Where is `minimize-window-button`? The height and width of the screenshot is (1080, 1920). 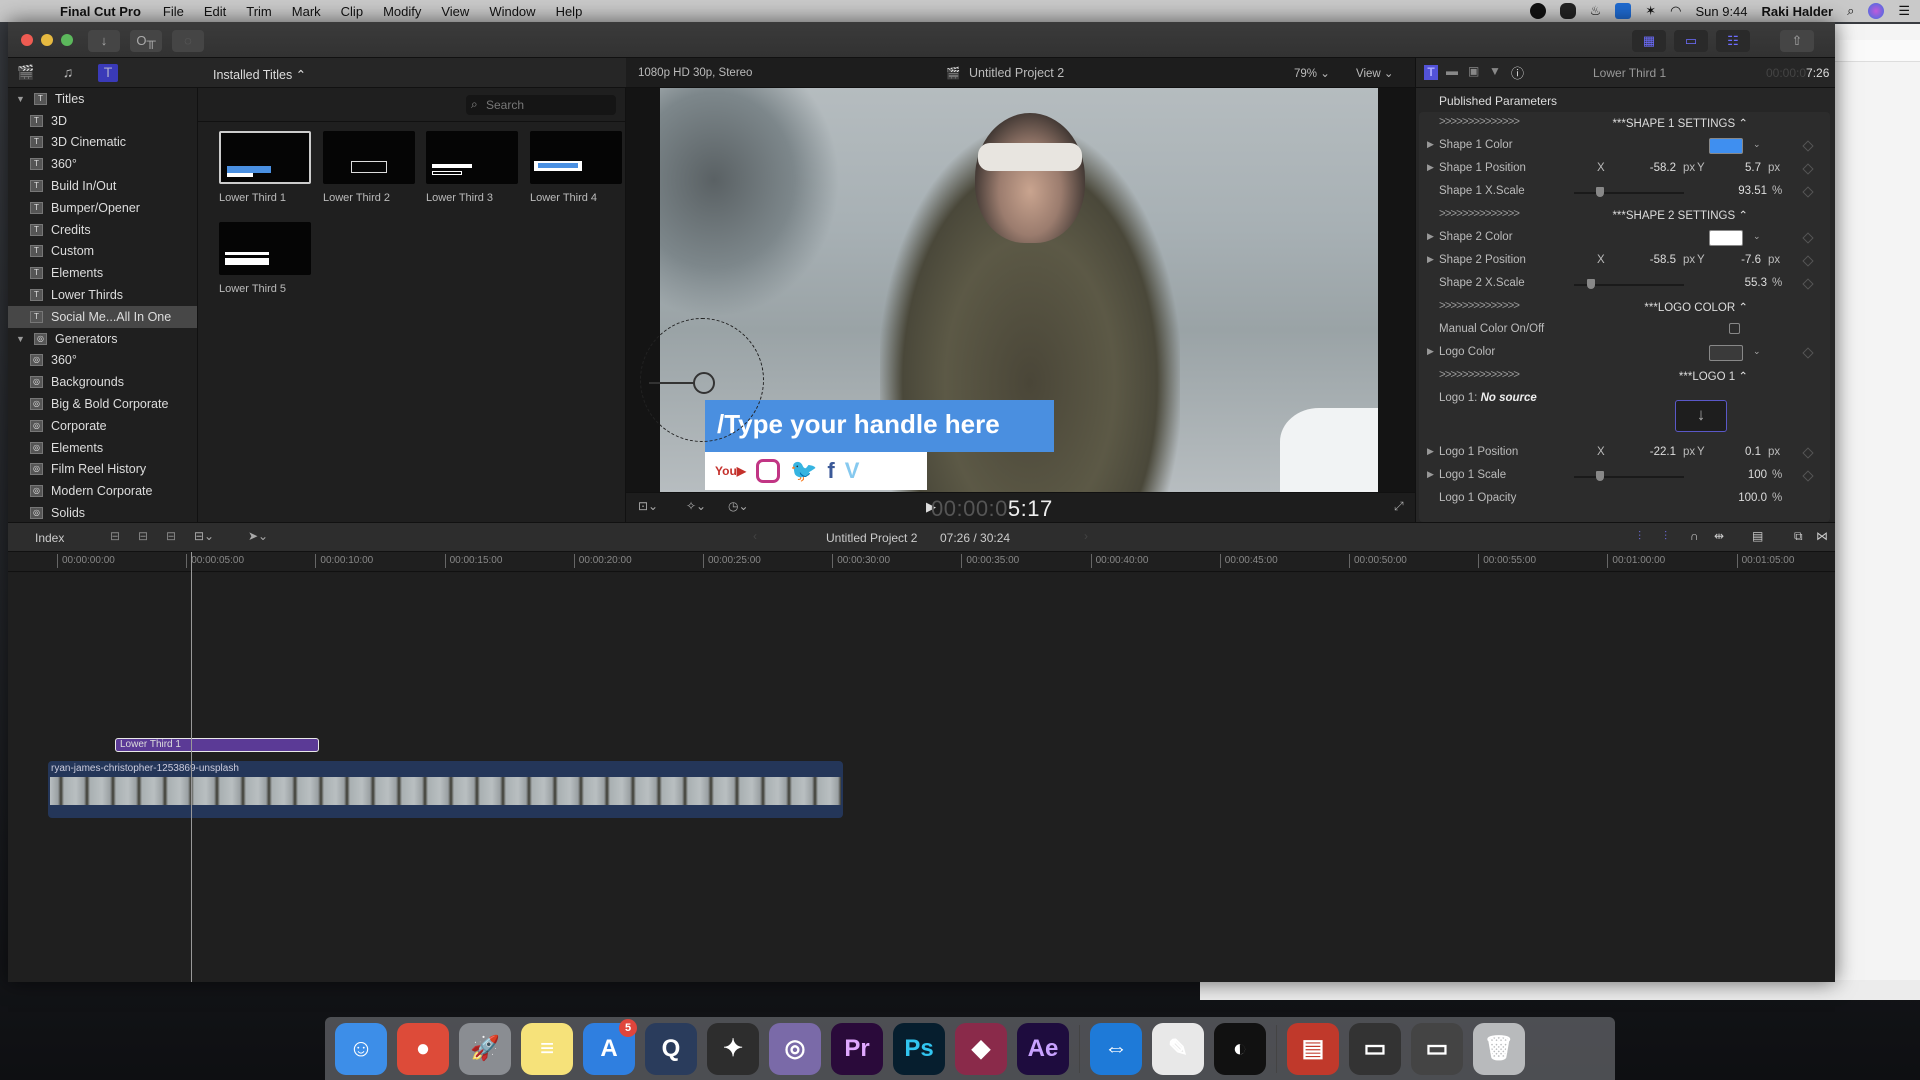 minimize-window-button is located at coordinates (47, 40).